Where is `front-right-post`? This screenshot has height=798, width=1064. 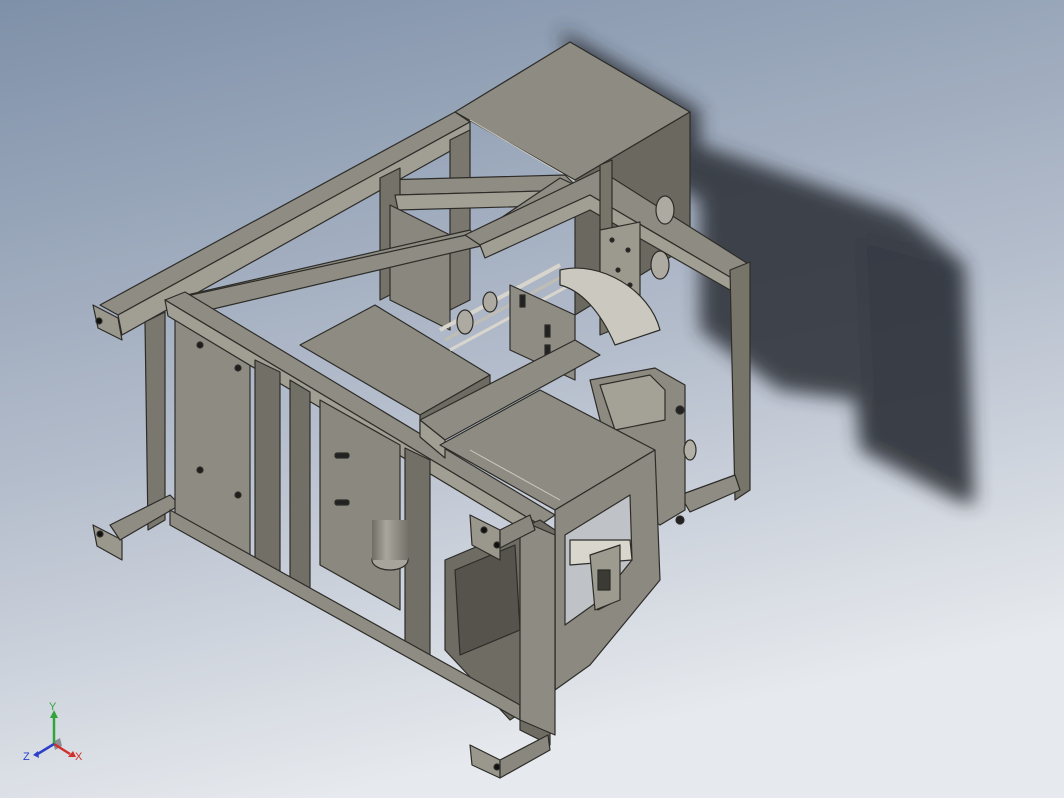
front-right-post is located at coordinates (537, 627).